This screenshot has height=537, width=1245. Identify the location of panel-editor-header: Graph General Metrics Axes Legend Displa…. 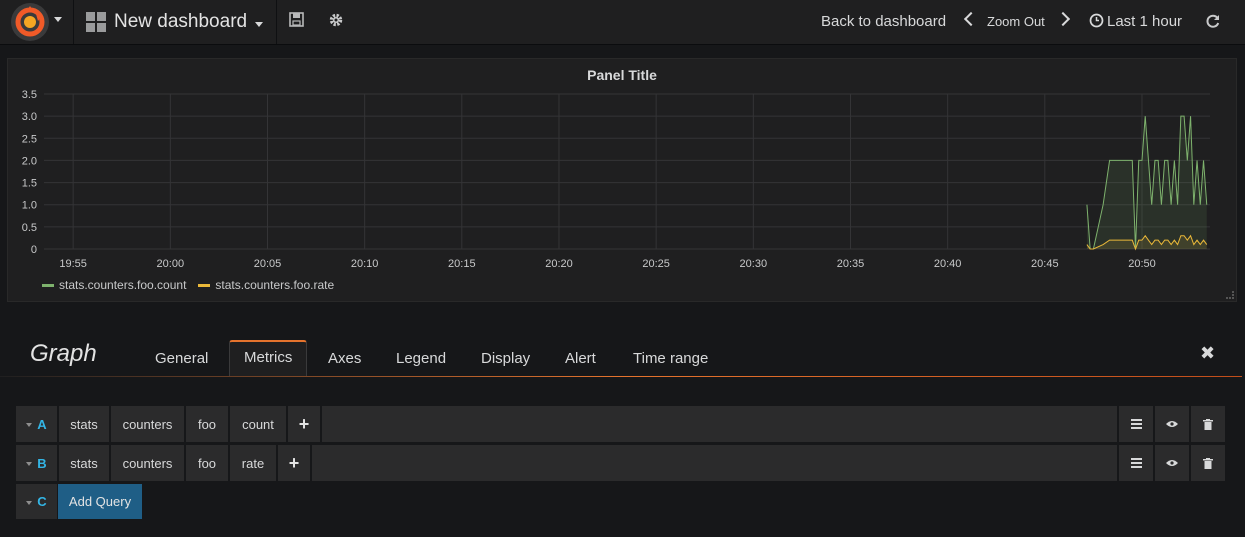
(622, 353).